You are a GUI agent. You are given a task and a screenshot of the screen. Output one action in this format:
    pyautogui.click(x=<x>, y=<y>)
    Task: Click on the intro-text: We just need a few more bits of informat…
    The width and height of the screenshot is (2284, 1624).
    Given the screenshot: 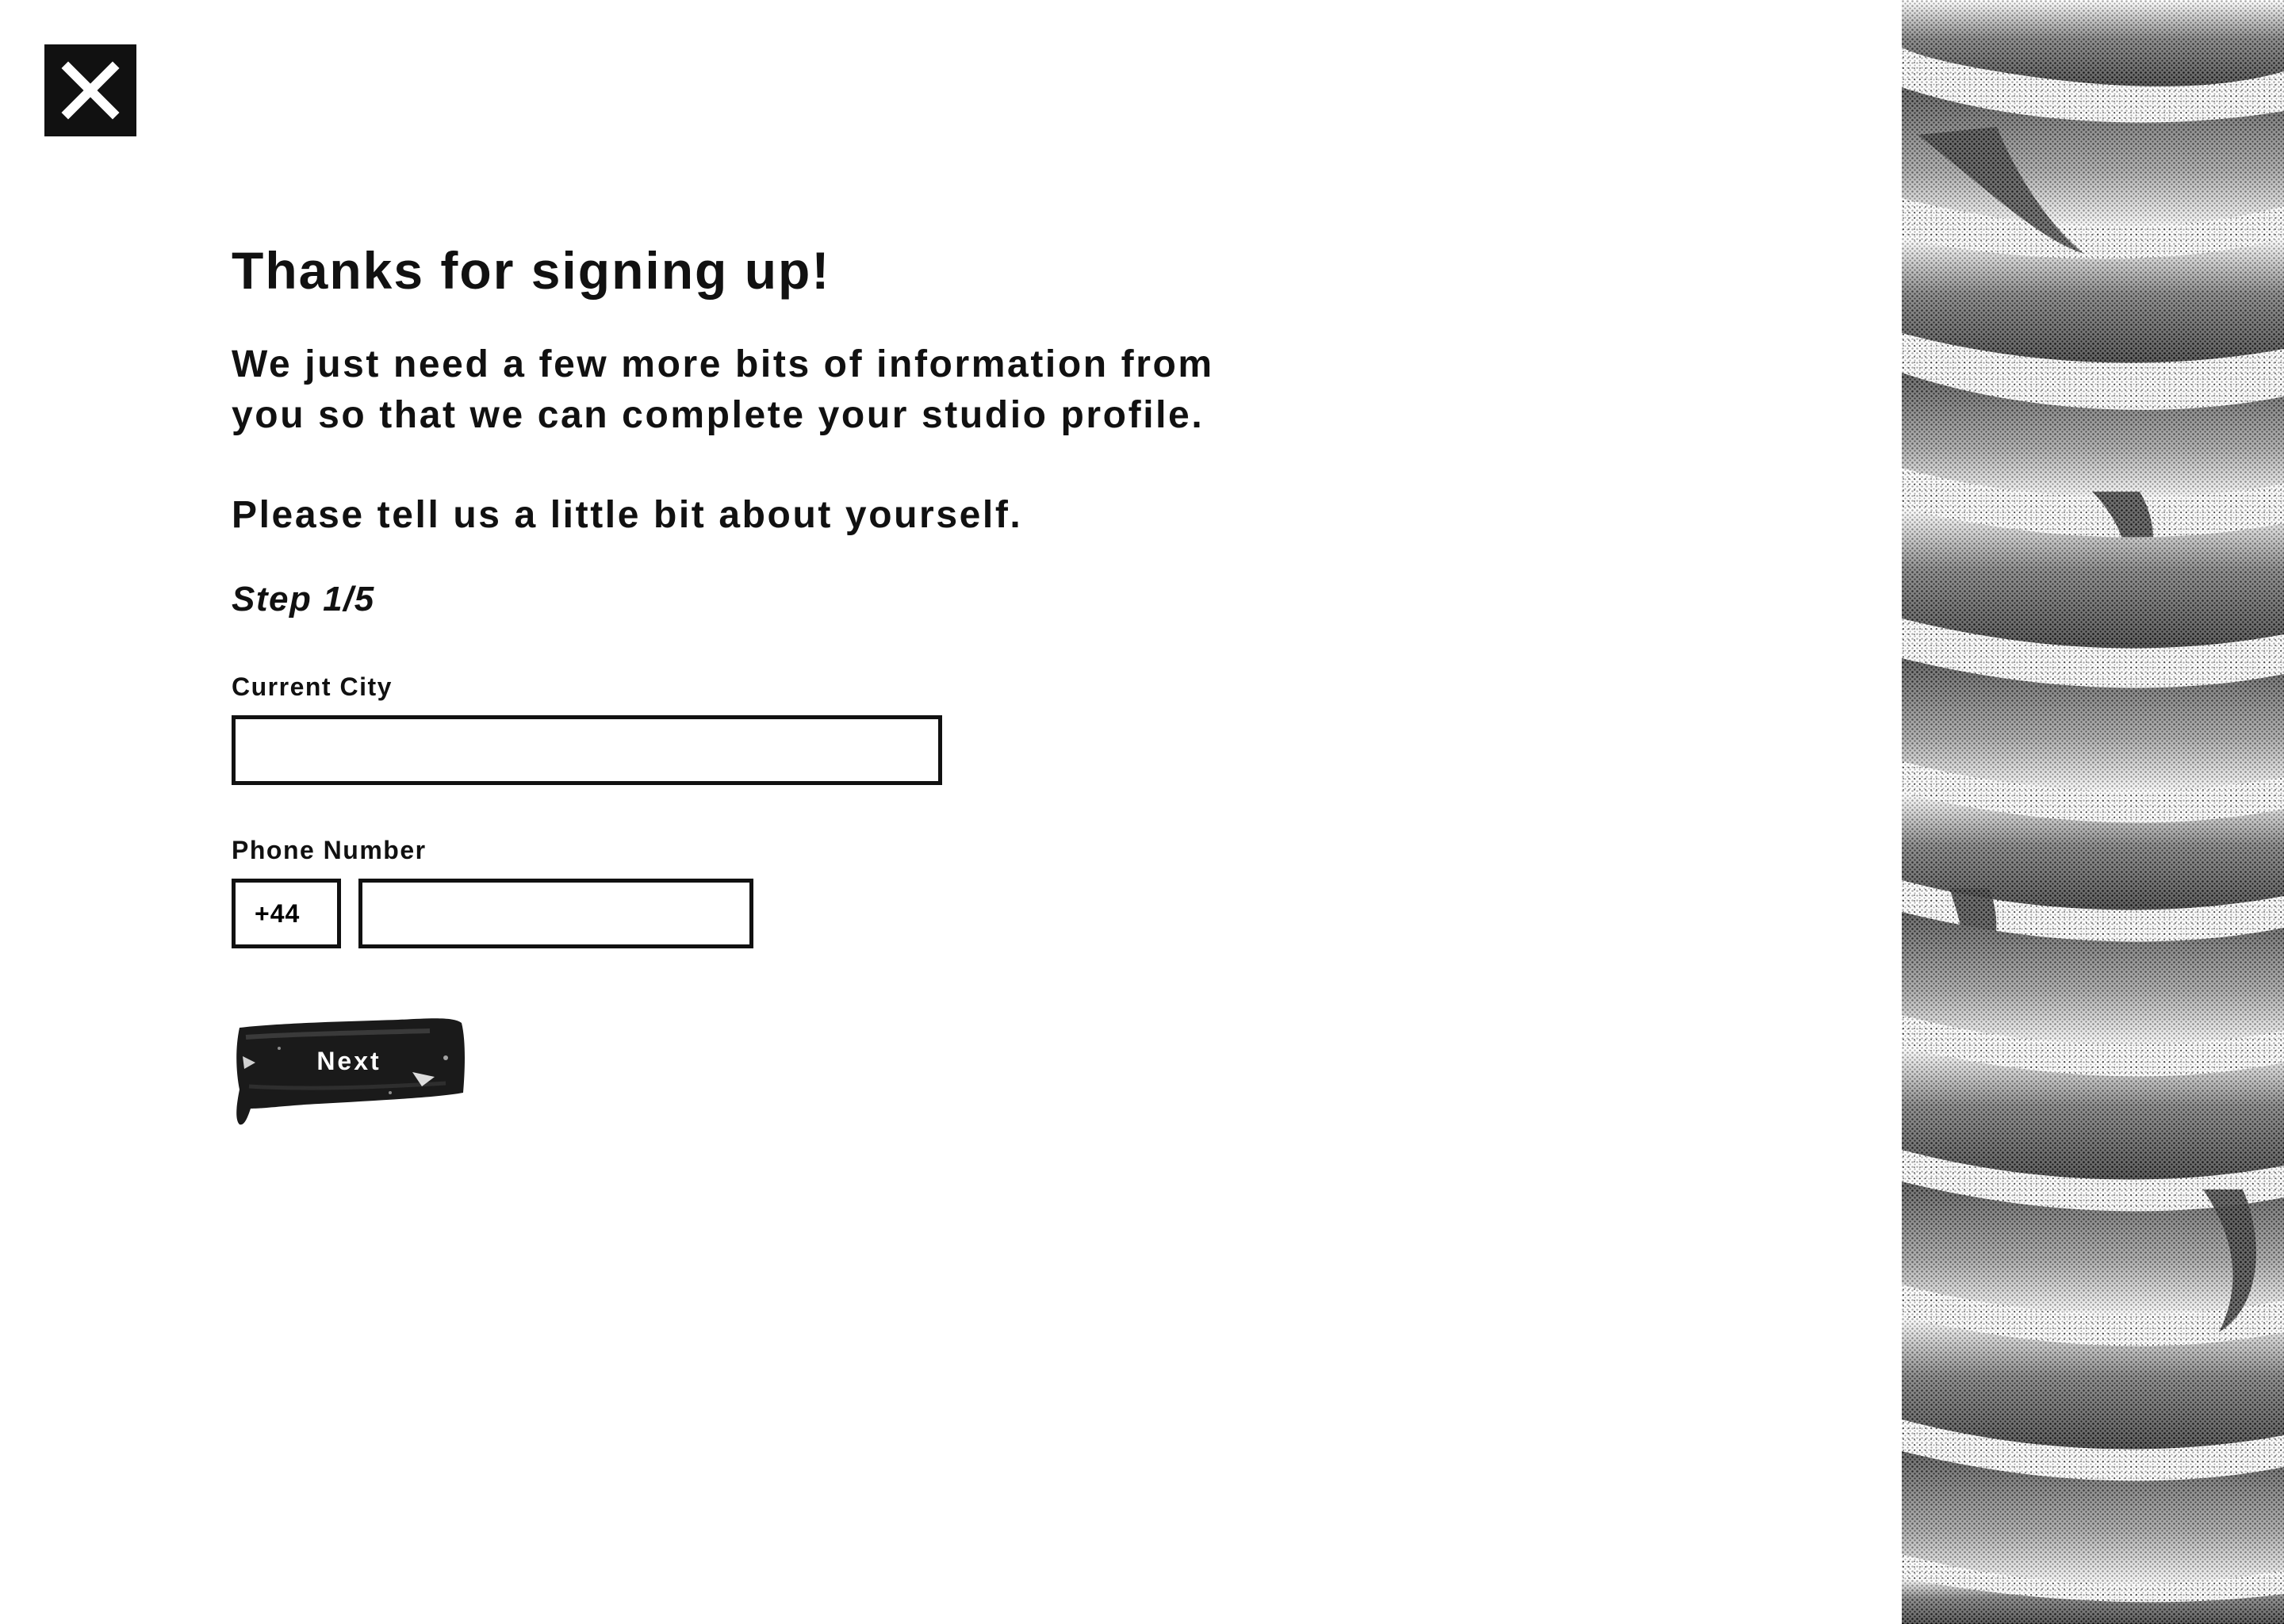 What is the action you would take?
    pyautogui.click(x=723, y=389)
    